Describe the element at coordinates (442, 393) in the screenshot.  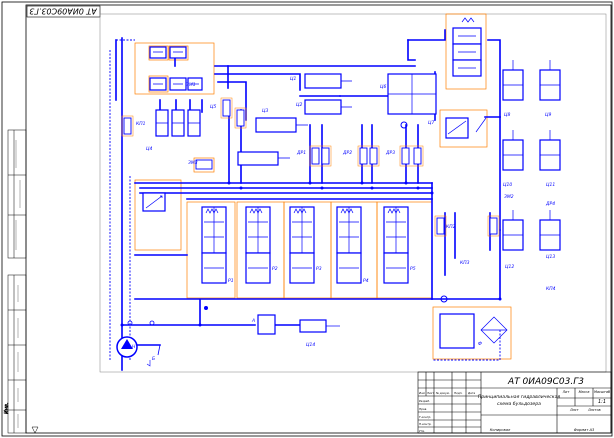
I see `title-role-doc: № докум.` at that location.